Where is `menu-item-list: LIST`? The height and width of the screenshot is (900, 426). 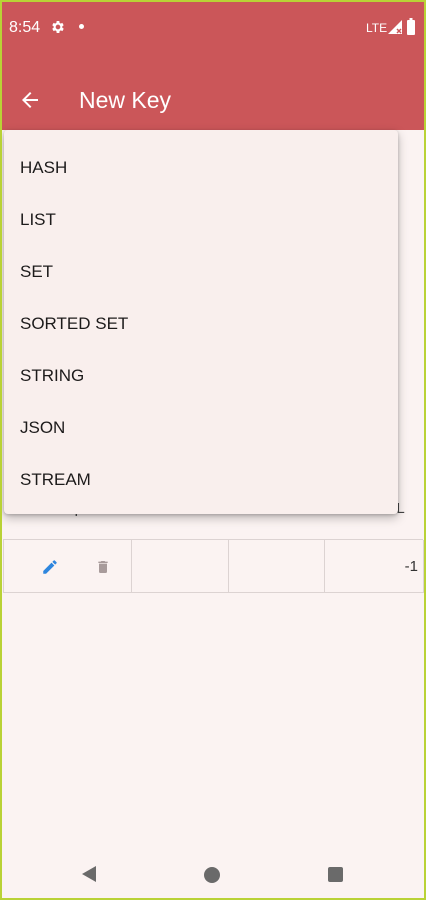 menu-item-list: LIST is located at coordinates (201, 220).